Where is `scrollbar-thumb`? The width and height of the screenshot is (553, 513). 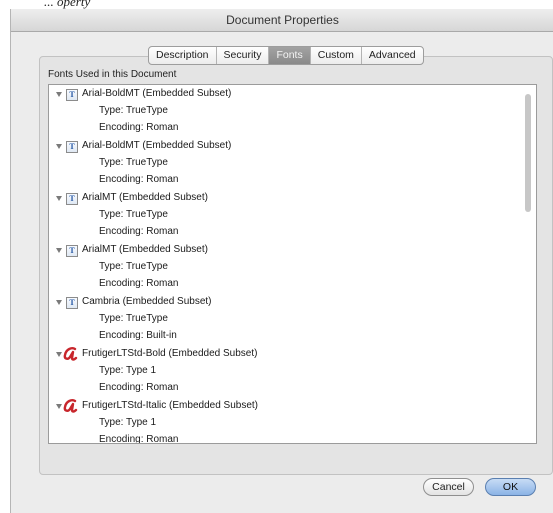
scrollbar-thumb is located at coordinates (528, 153).